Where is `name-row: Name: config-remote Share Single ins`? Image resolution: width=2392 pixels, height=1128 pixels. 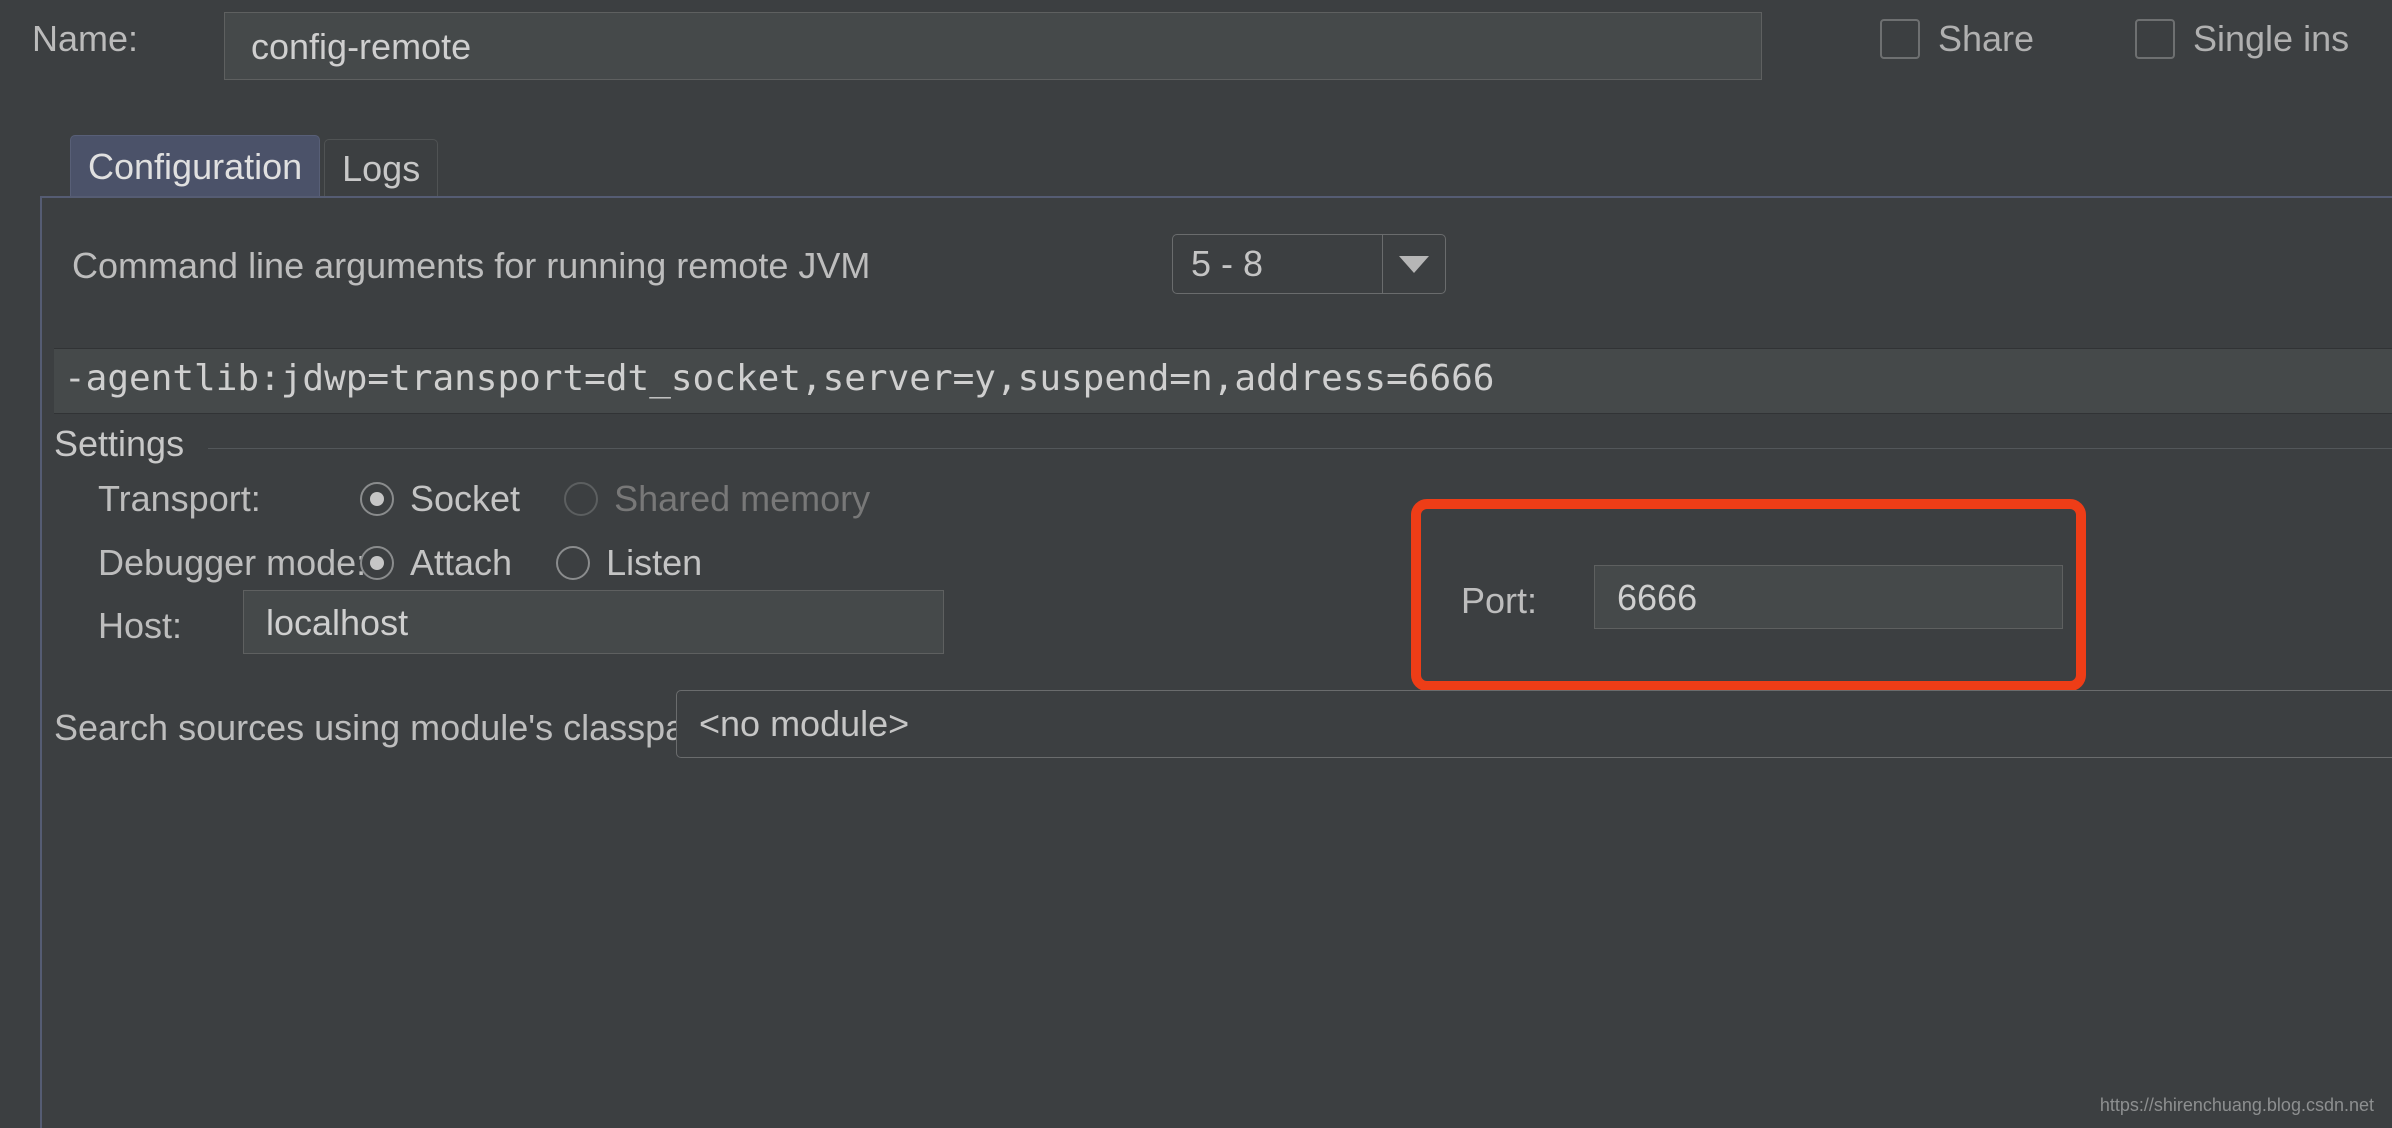
name-row: Name: config-remote Share Single ins is located at coordinates (1196, 49).